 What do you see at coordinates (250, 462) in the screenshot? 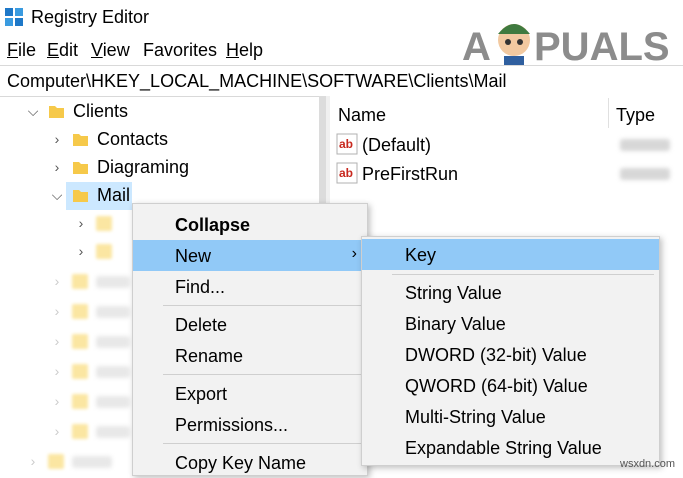
I see `menu-item-copy-key-name: Copy Key Name` at bounding box center [250, 462].